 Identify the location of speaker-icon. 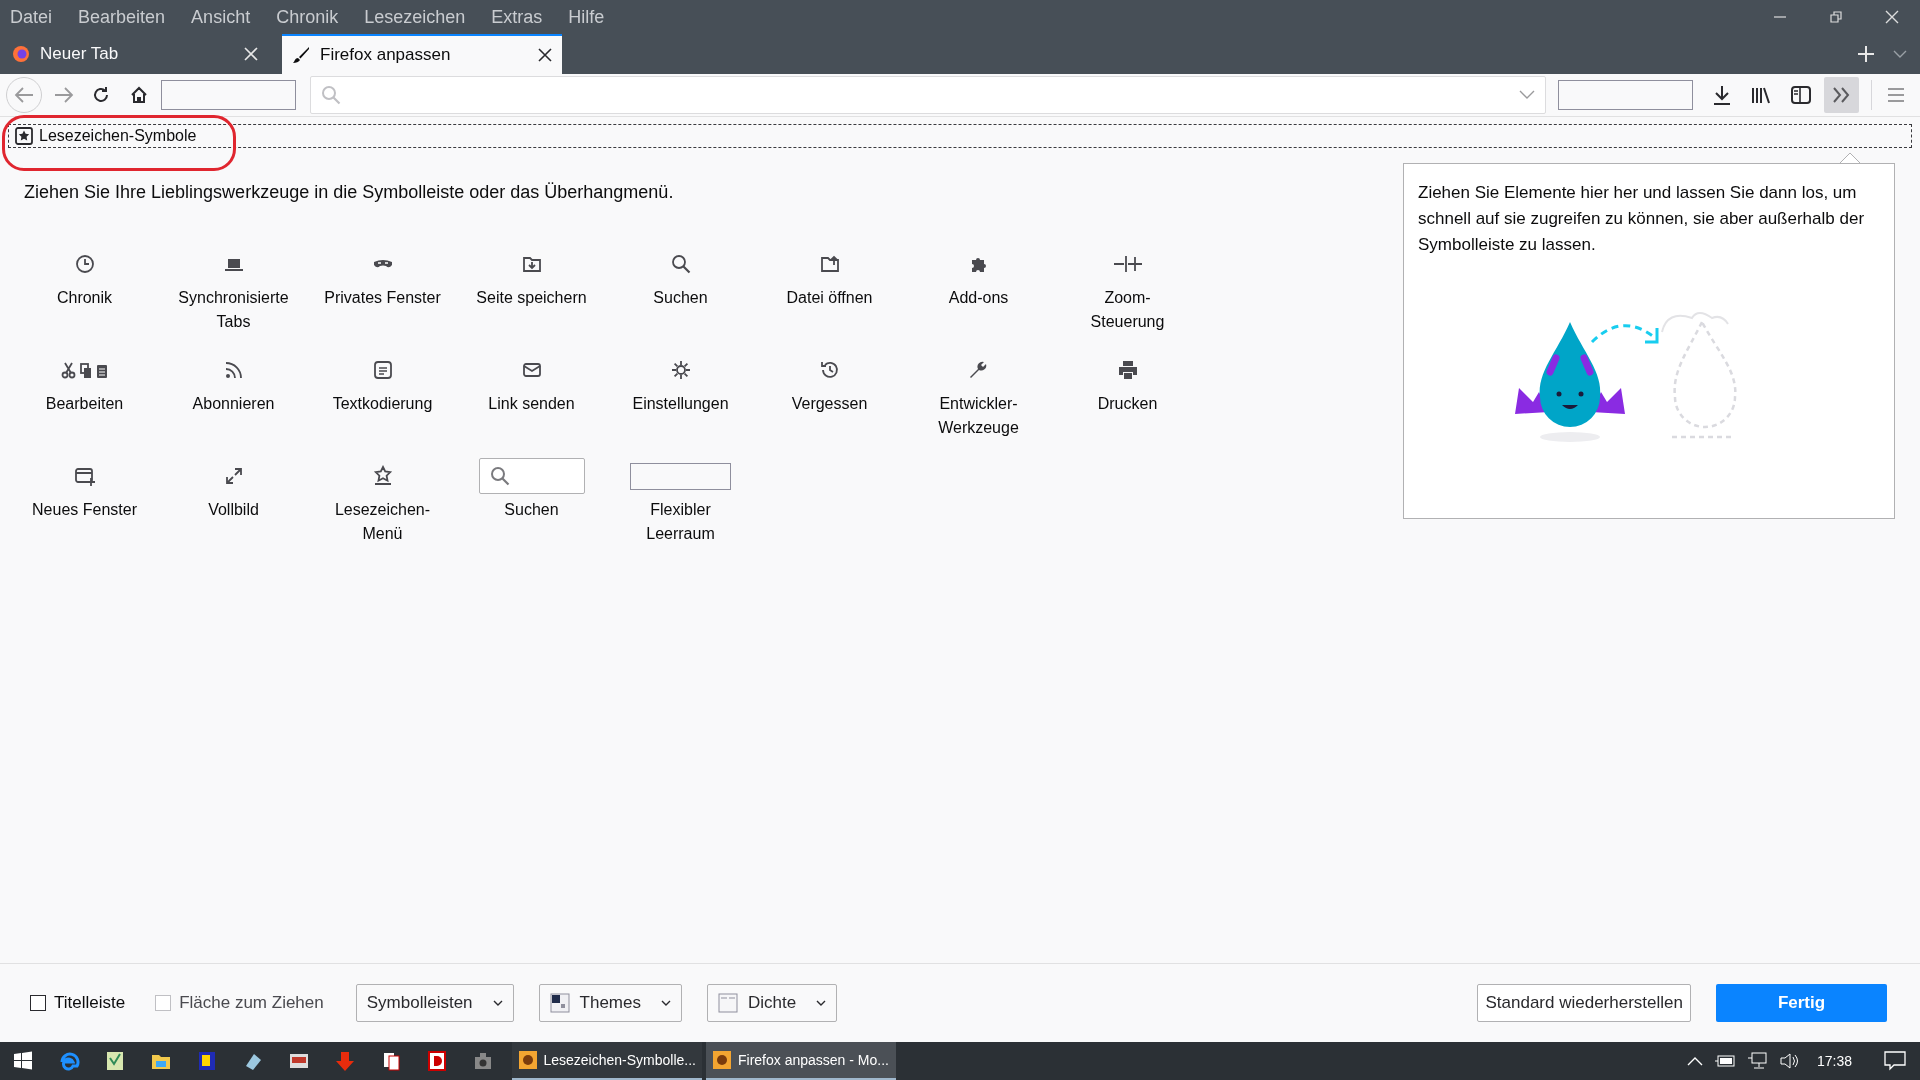
(1788, 1061).